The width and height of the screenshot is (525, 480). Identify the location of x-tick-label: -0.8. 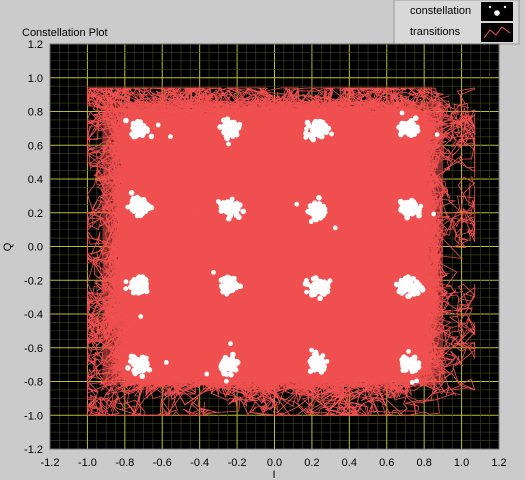
(124, 463).